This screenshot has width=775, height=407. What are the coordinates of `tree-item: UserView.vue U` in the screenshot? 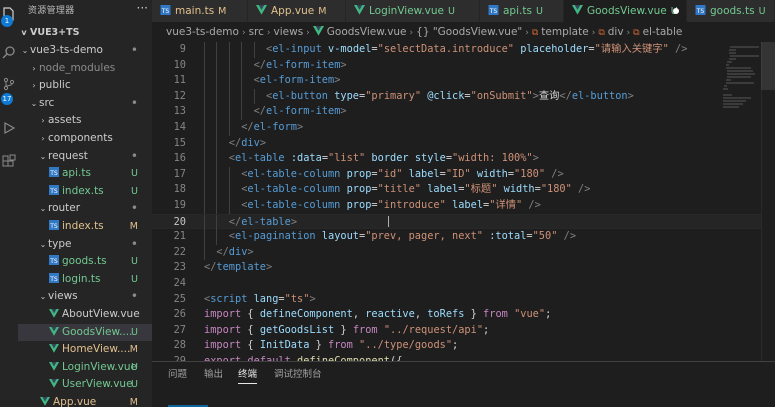 It's located at (85, 385).